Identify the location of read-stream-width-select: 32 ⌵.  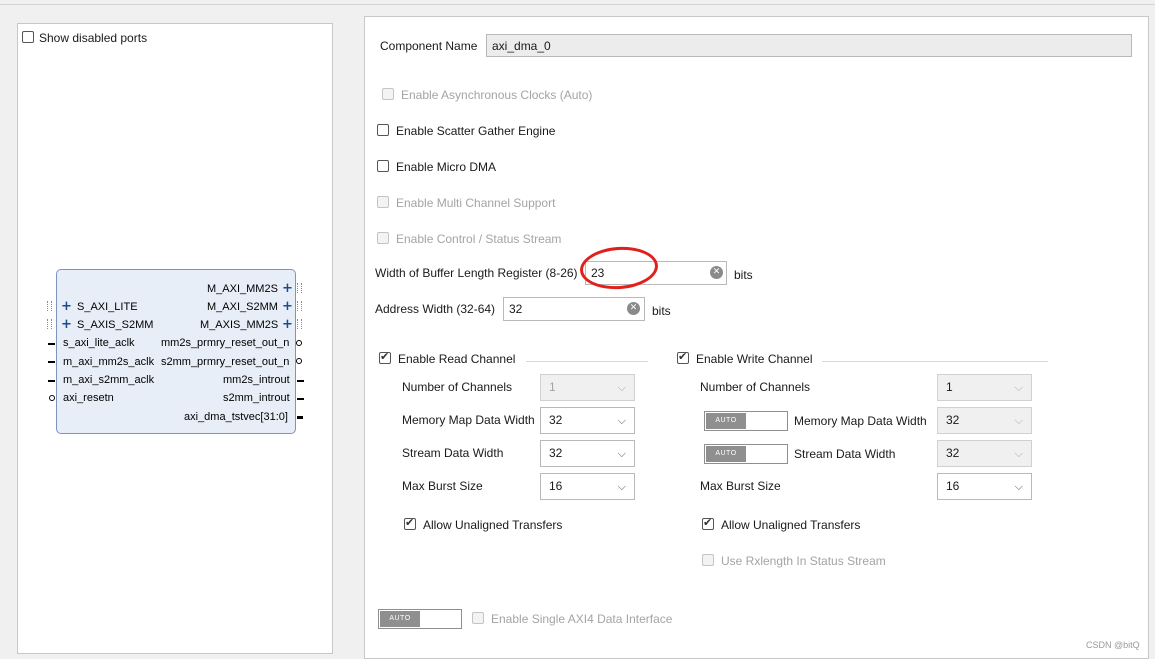
(587, 453).